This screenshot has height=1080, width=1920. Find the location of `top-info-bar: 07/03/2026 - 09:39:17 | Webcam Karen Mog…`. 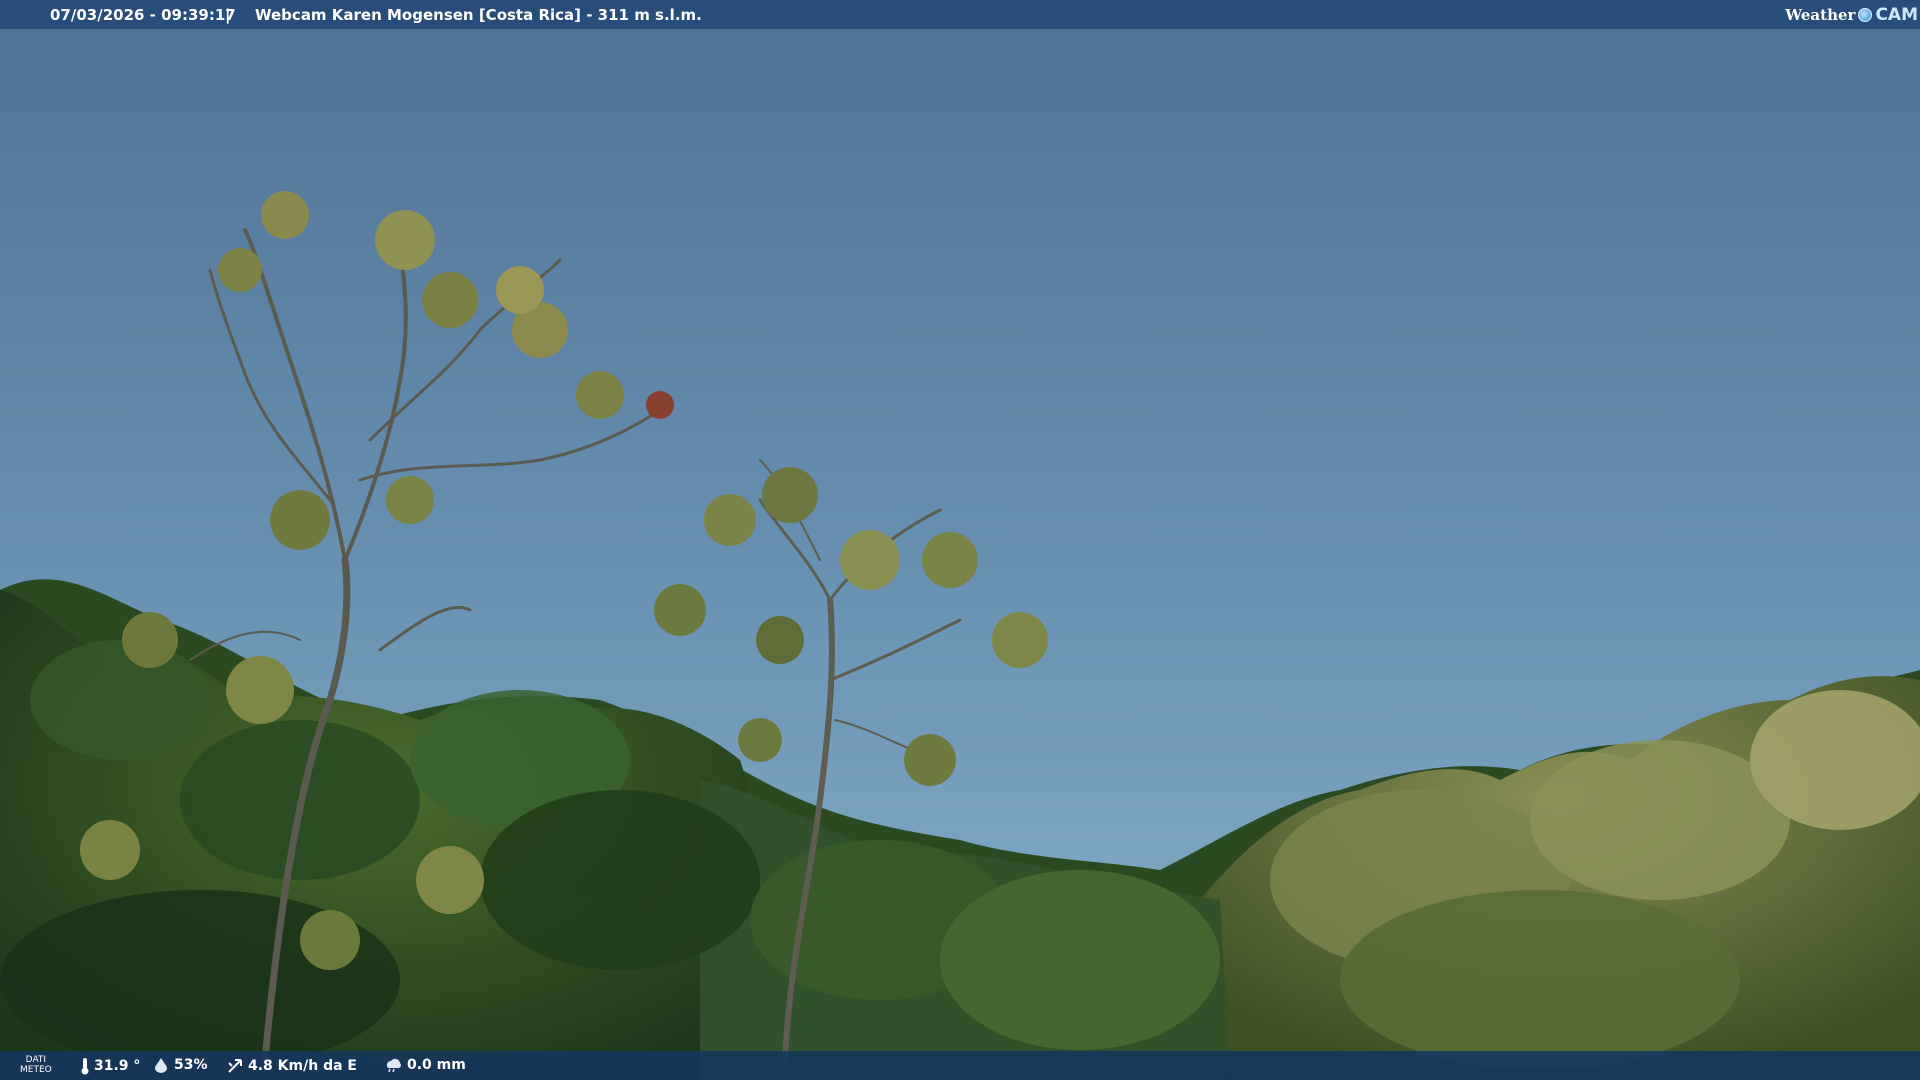

top-info-bar: 07/03/2026 - 09:39:17 | Webcam Karen Mog… is located at coordinates (960, 14).